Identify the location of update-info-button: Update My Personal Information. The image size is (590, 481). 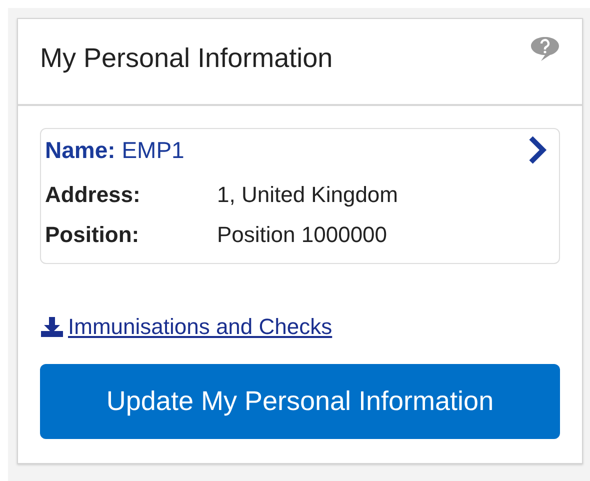
(300, 401).